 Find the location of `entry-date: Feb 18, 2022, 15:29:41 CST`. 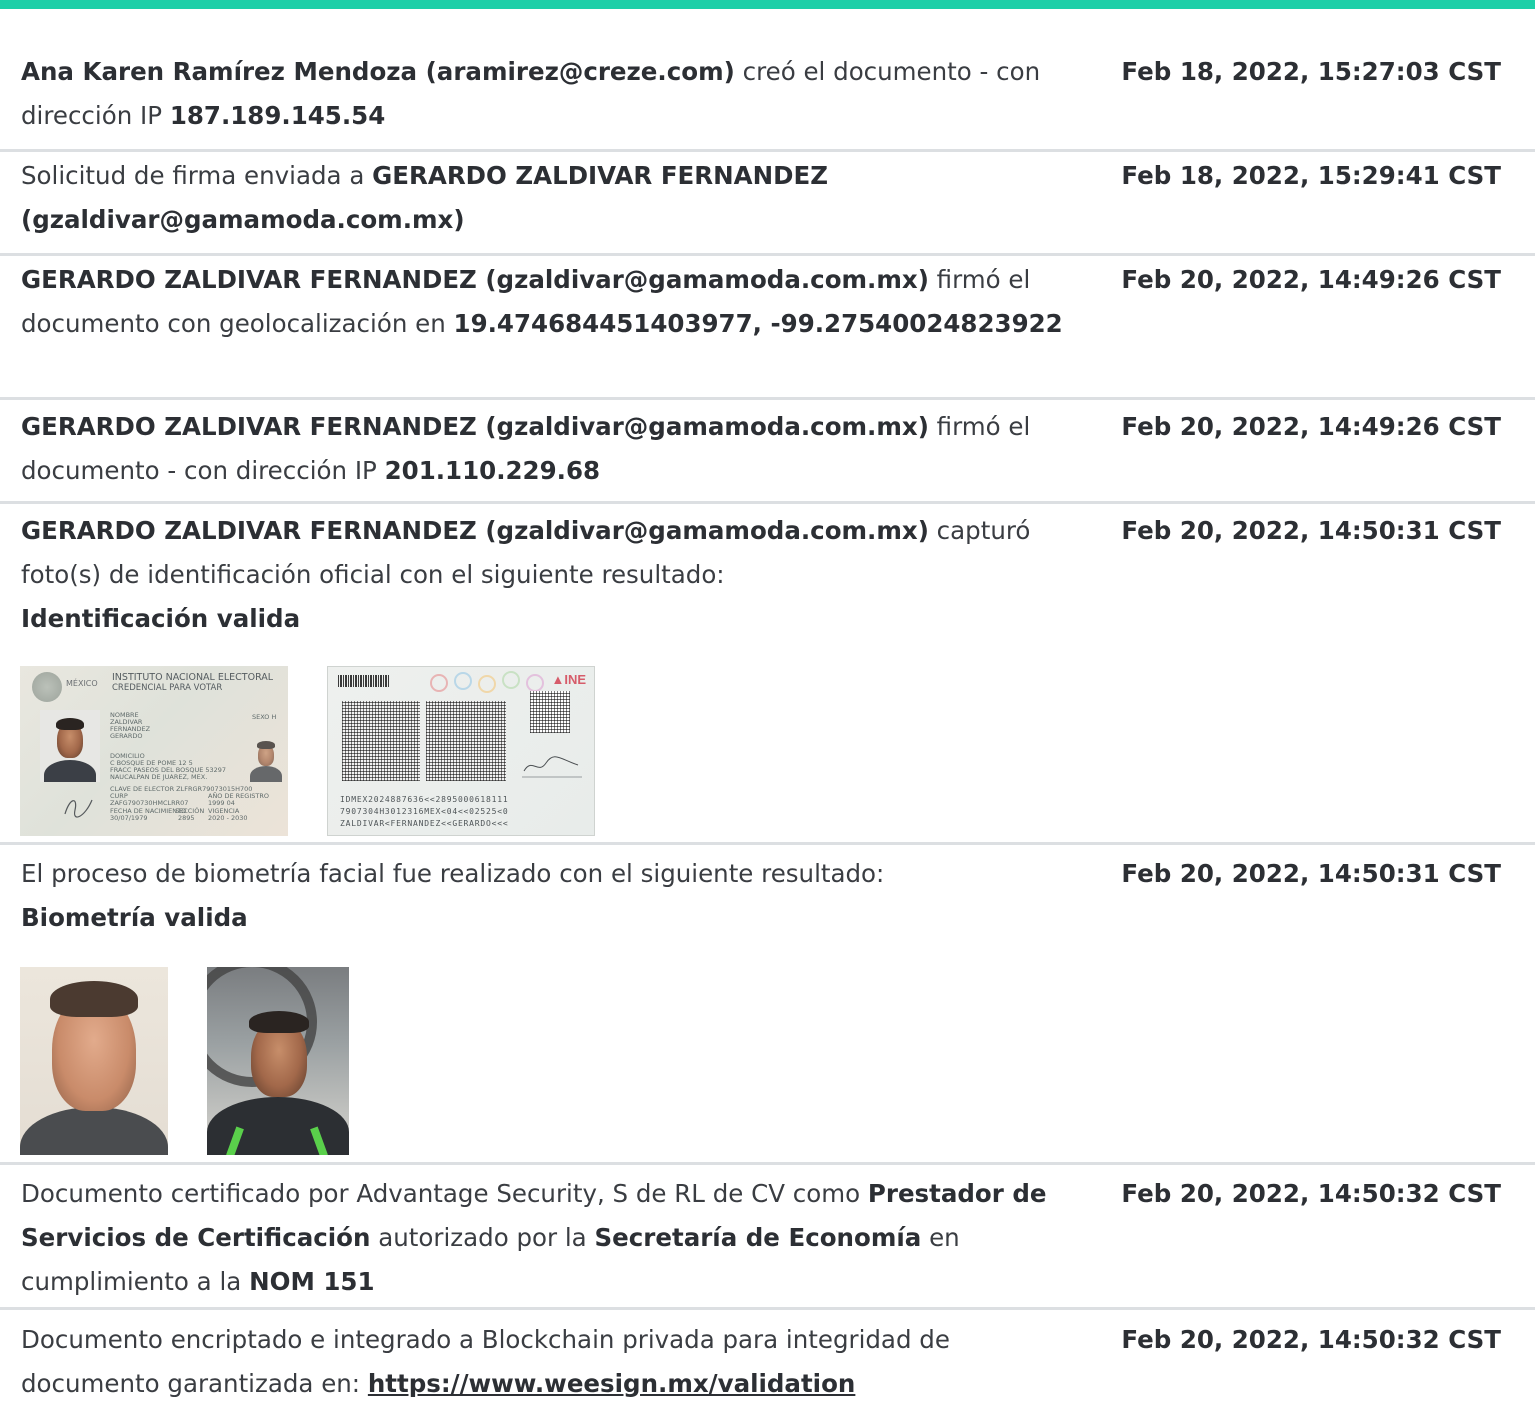

entry-date: Feb 18, 2022, 15:29:41 CST is located at coordinates (1311, 175).